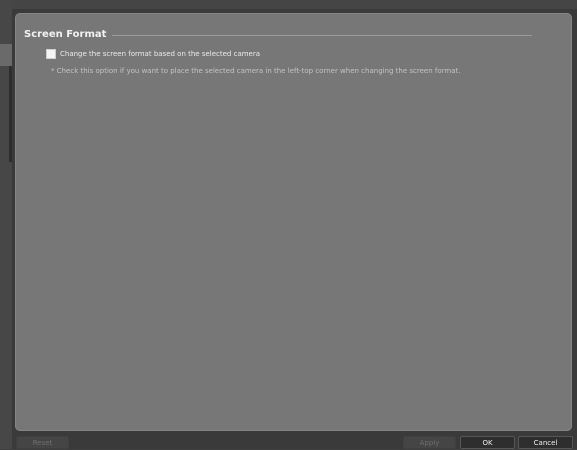 Image resolution: width=577 pixels, height=450 pixels. I want to click on side-tab-divider, so click(10, 114).